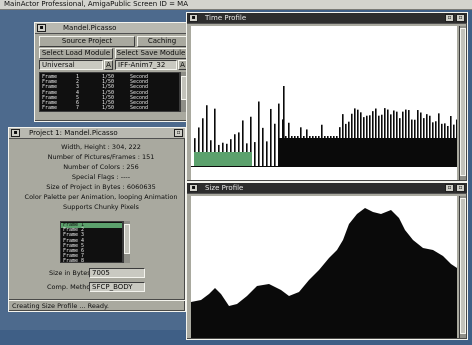 This screenshot has height=345, width=472. I want to click on info-colors: Number of Colors : 256, so click(101, 167).